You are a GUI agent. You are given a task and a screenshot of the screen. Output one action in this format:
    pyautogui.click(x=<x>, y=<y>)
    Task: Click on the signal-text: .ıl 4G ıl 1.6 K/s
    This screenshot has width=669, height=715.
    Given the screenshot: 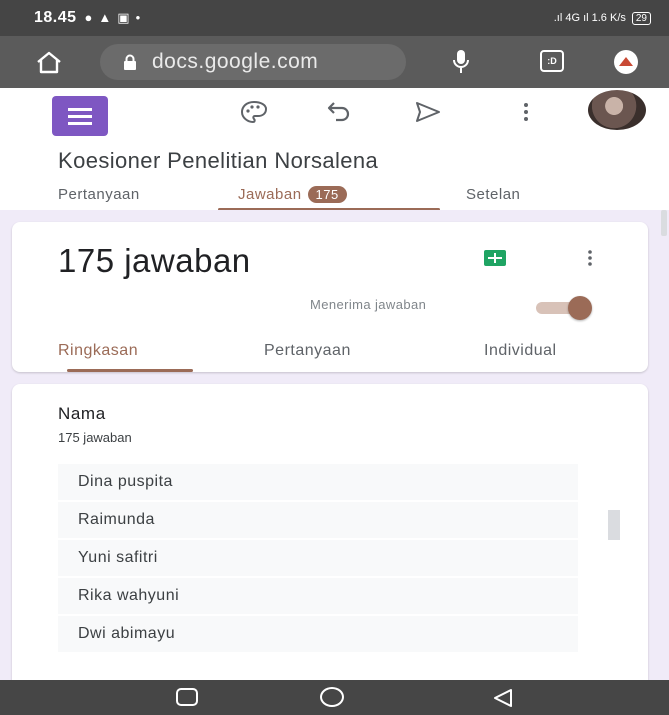 What is the action you would take?
    pyautogui.click(x=589, y=18)
    